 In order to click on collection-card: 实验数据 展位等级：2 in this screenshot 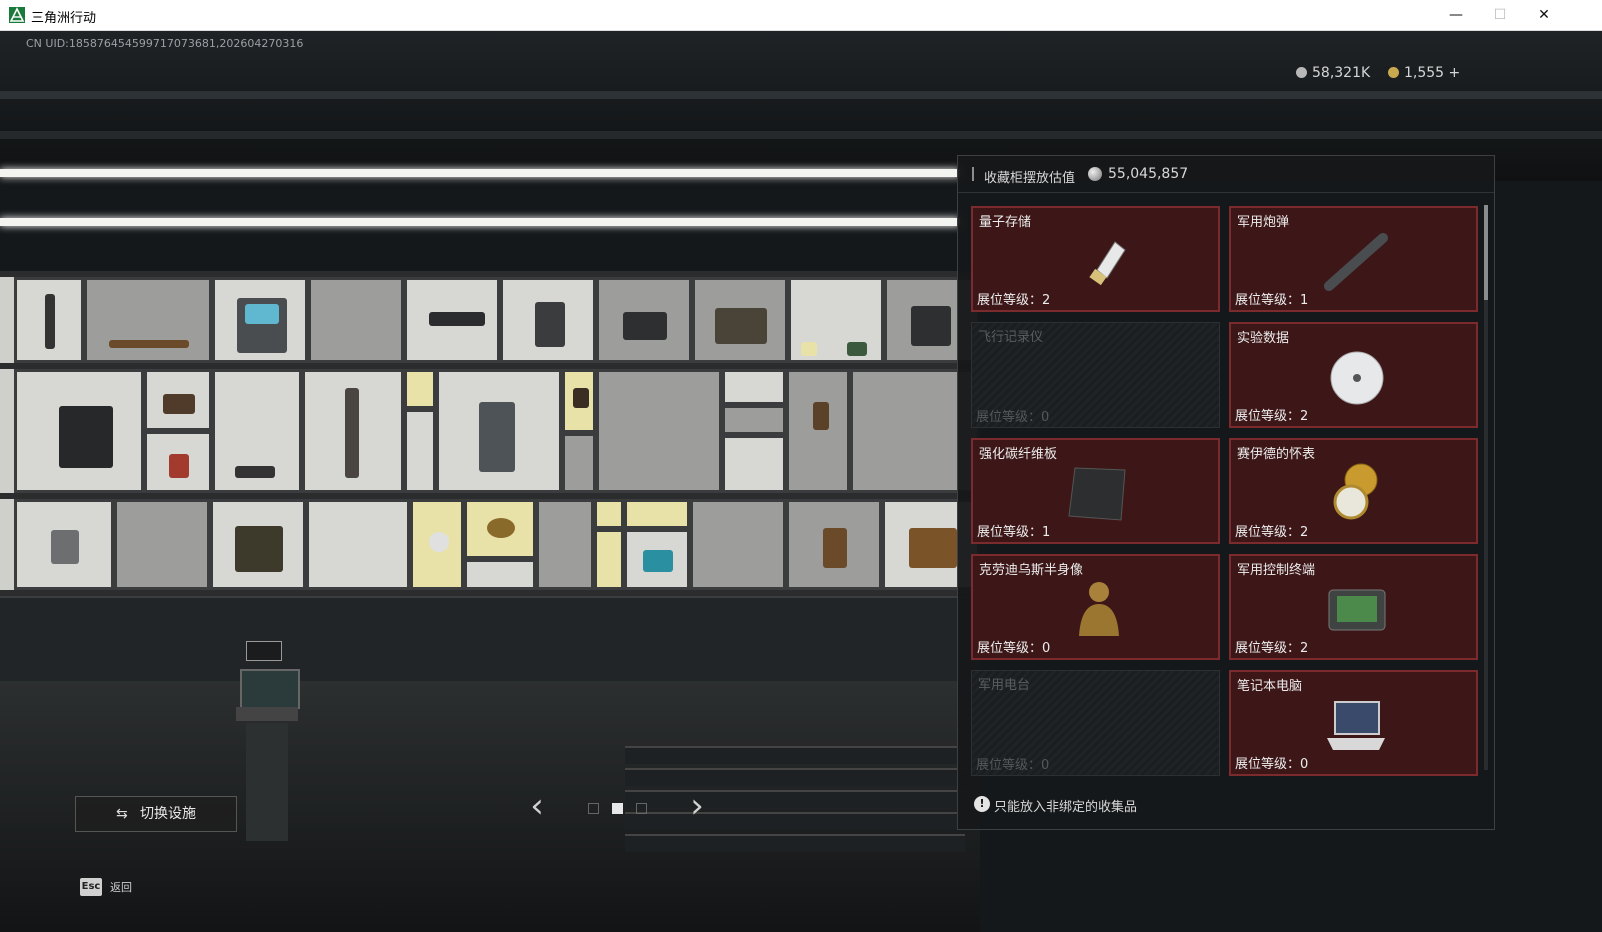, I will do `click(1353, 375)`.